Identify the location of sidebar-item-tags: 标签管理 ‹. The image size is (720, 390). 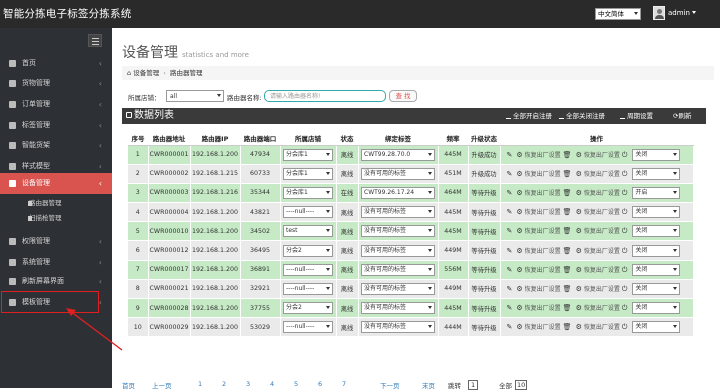
(56, 125).